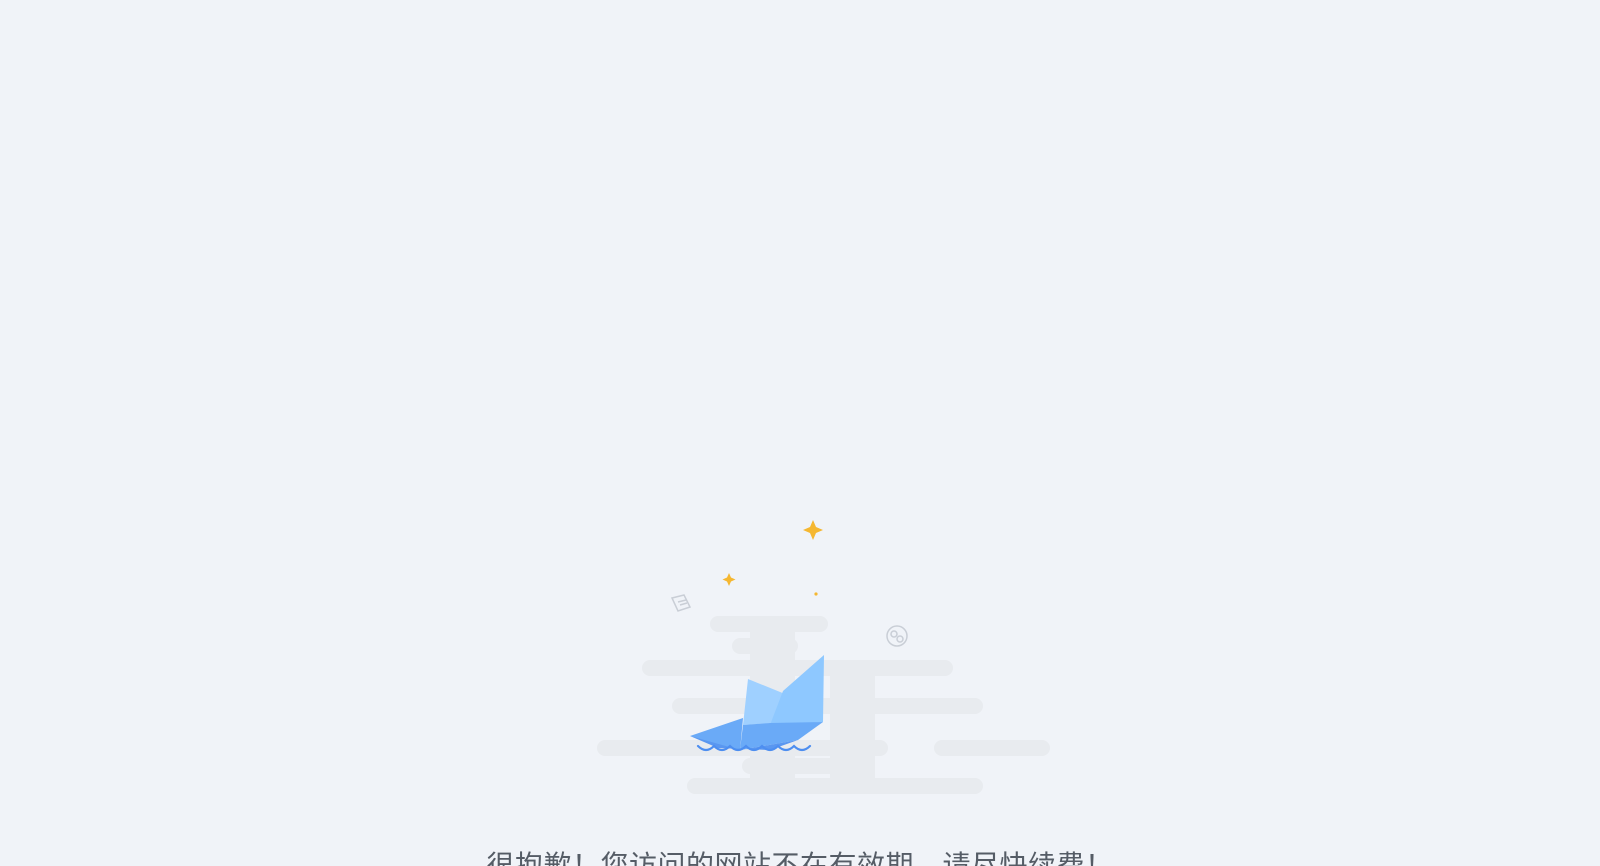 Image resolution: width=1600 pixels, height=866 pixels. Describe the element at coordinates (816, 594) in the screenshot. I see `sparkle-dot-icon` at that location.